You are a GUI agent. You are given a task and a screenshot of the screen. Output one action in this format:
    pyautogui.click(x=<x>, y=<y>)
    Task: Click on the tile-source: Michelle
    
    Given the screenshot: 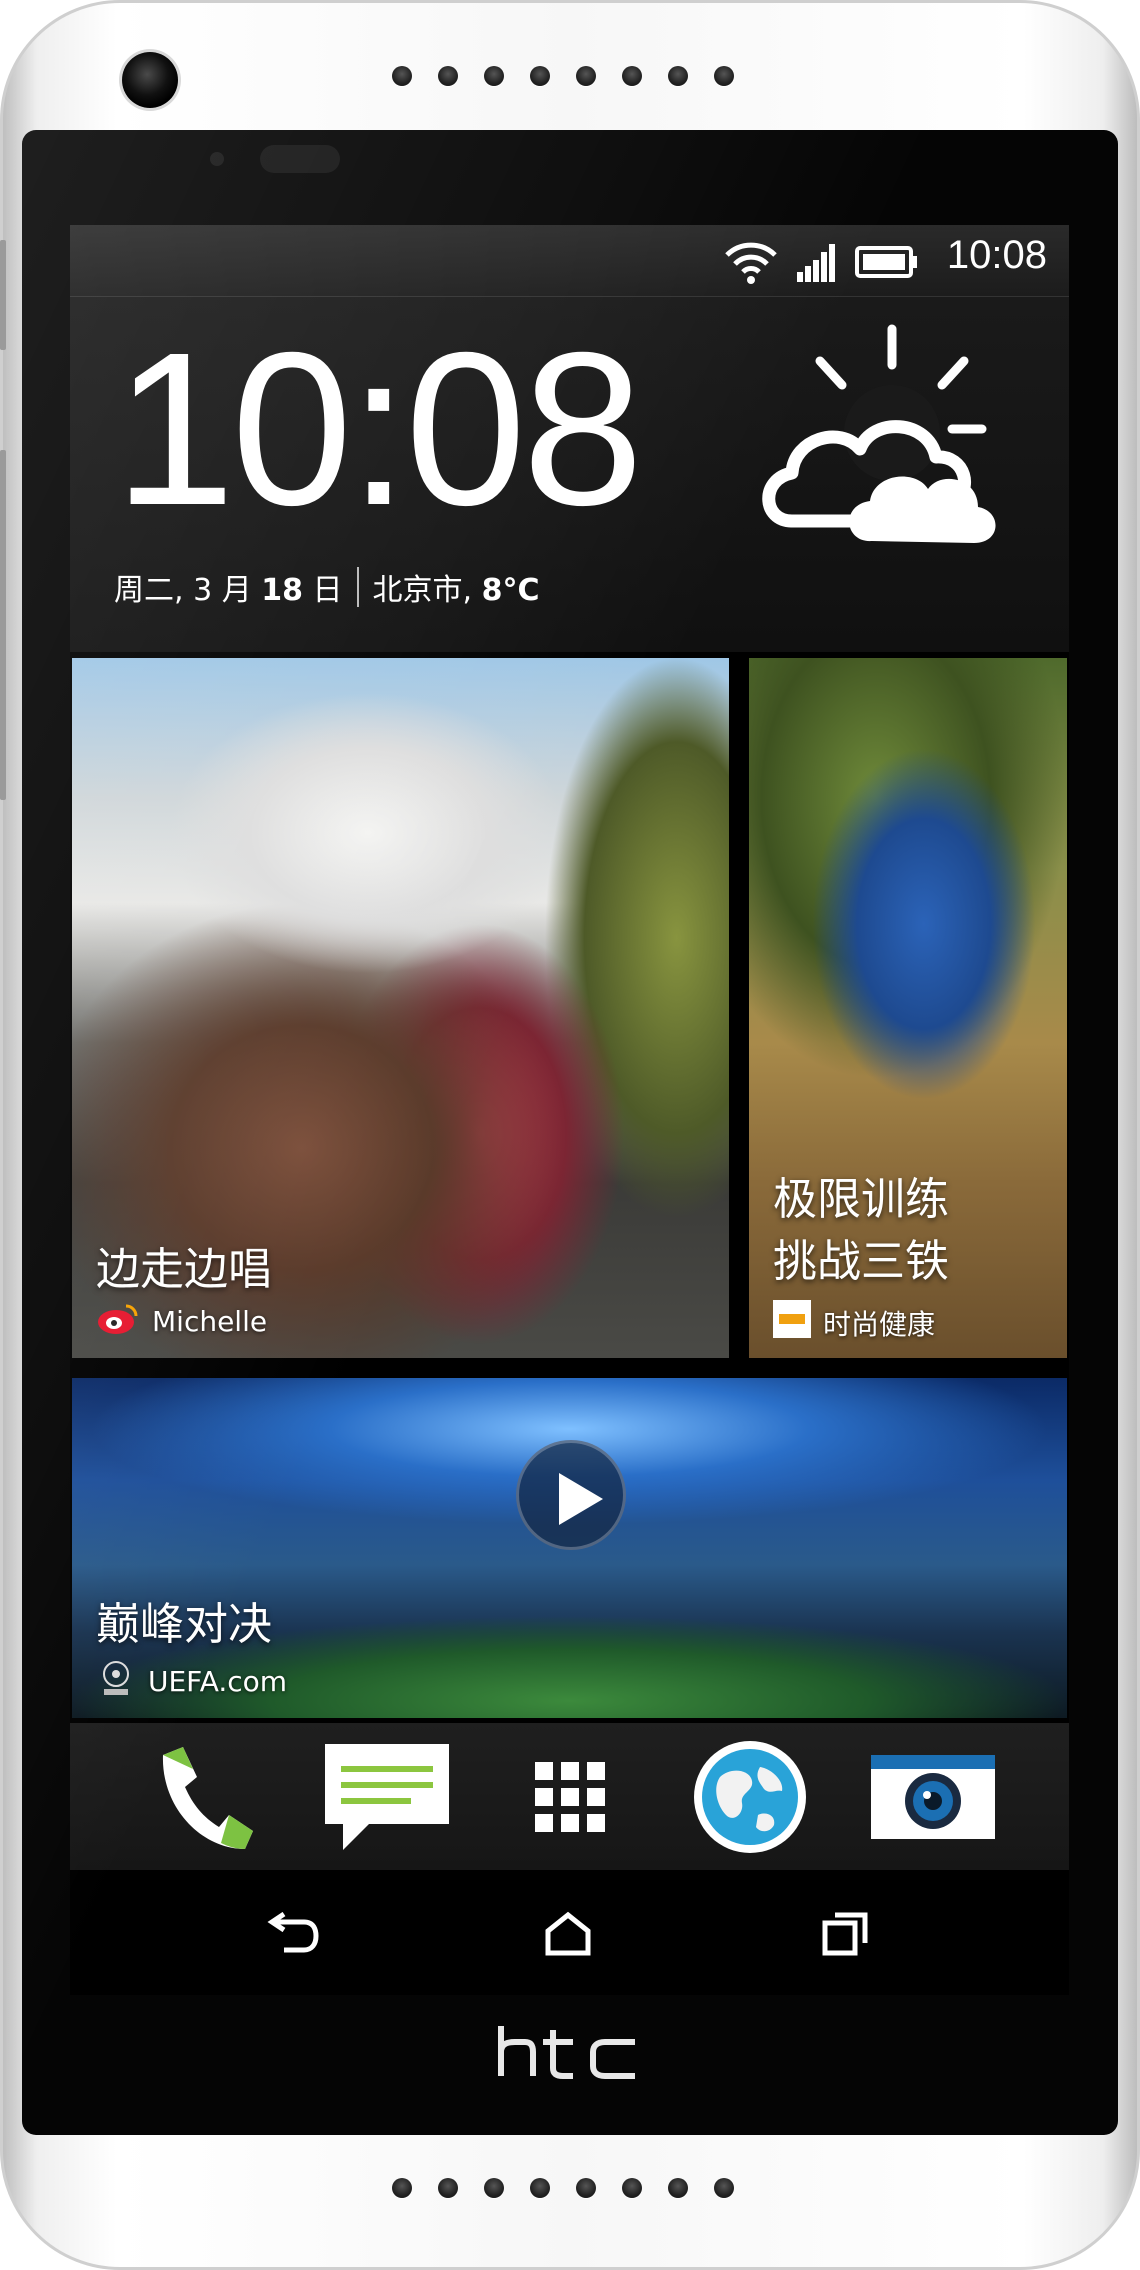 What is the action you would take?
    pyautogui.click(x=181, y=1321)
    